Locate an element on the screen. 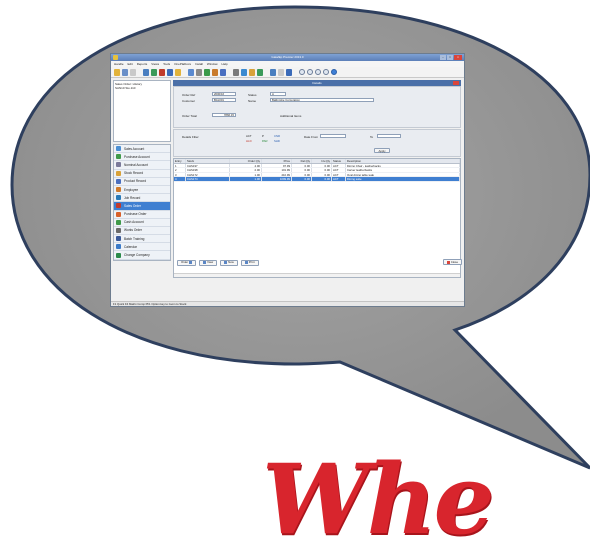 This screenshot has width=590, height=556. name-field: Ballinrobe Corporation is located at coordinates (322, 100).